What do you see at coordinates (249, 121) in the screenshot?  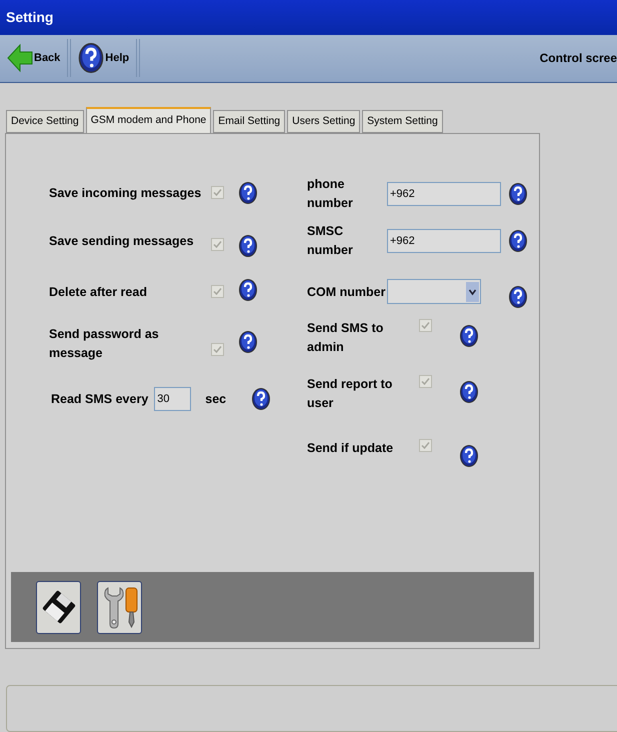 I see `tab: Email Setting` at bounding box center [249, 121].